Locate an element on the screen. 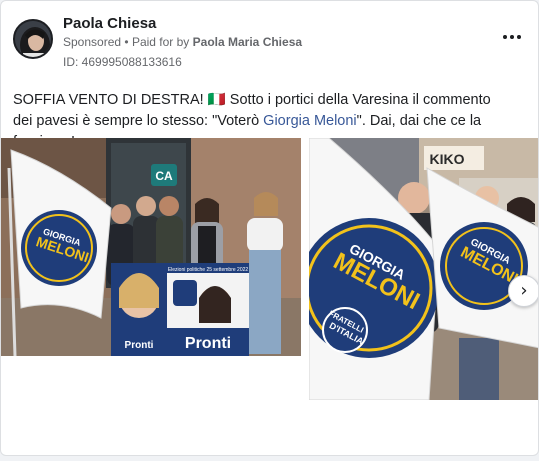 The image size is (539, 461). paid-for-by-label: Paid for by is located at coordinates (160, 42).